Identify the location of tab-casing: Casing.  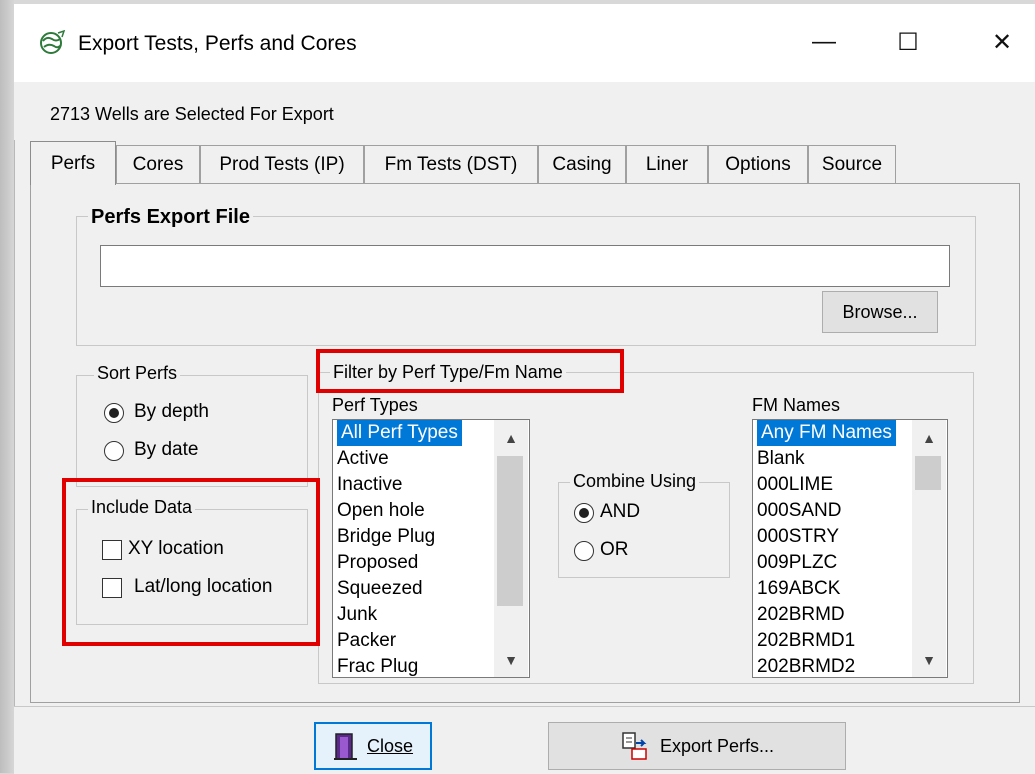
(582, 164).